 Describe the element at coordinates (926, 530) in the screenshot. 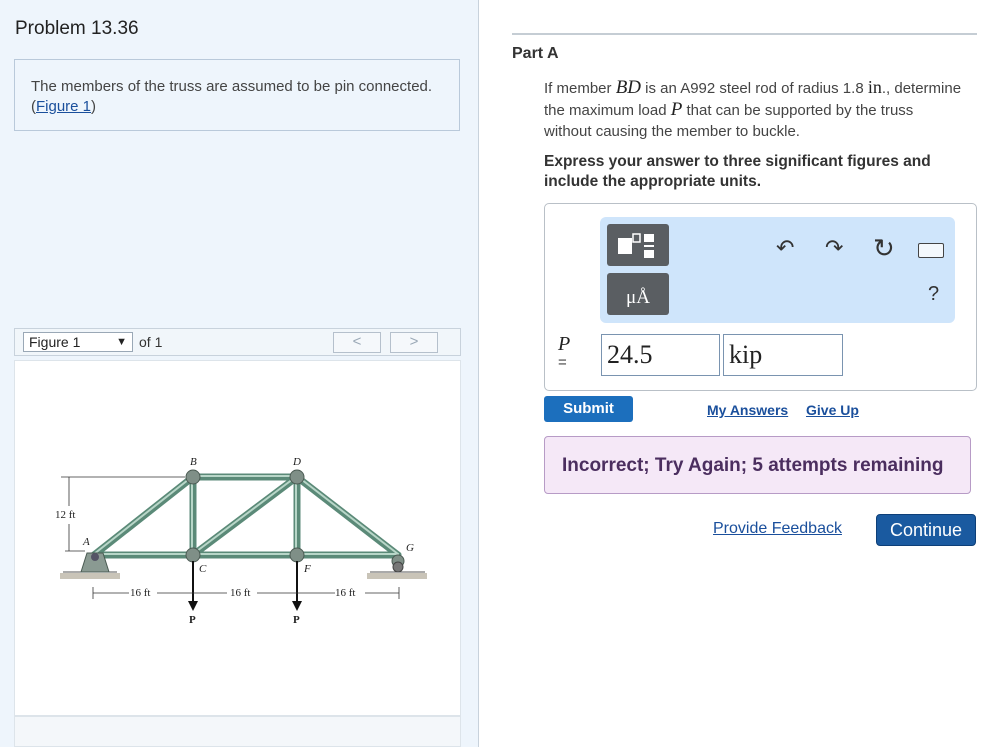

I see `continue-button: Continue` at that location.